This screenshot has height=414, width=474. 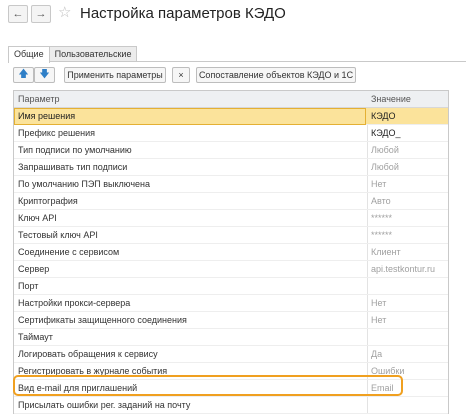 I want to click on table-row: Настройки прокси-сервера Нет, so click(x=231, y=303).